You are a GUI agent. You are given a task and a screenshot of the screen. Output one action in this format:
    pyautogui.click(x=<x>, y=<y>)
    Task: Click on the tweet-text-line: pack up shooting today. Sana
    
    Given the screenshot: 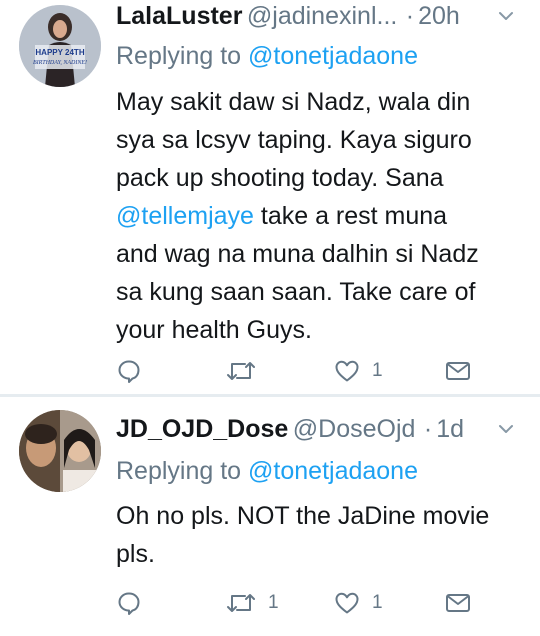 What is the action you would take?
    pyautogui.click(x=280, y=178)
    